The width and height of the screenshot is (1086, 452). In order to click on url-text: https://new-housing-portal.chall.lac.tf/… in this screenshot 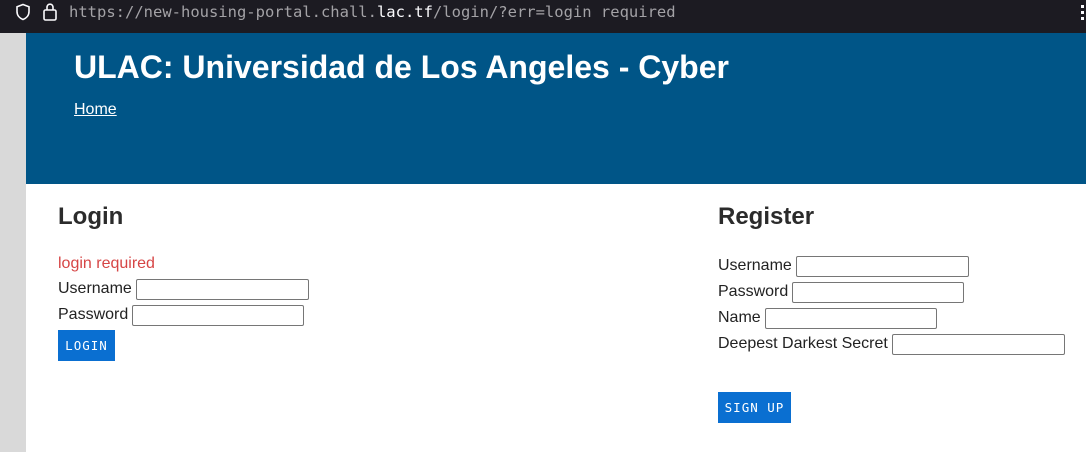, I will do `click(372, 12)`.